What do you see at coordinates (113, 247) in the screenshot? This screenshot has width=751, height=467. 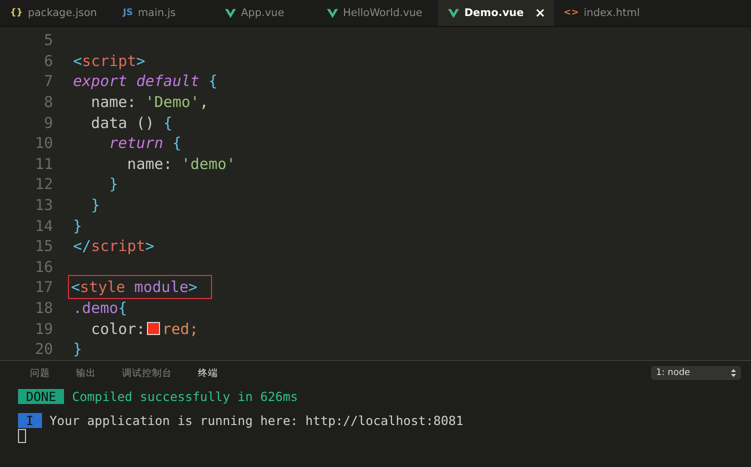 I see `code-line: </script>` at bounding box center [113, 247].